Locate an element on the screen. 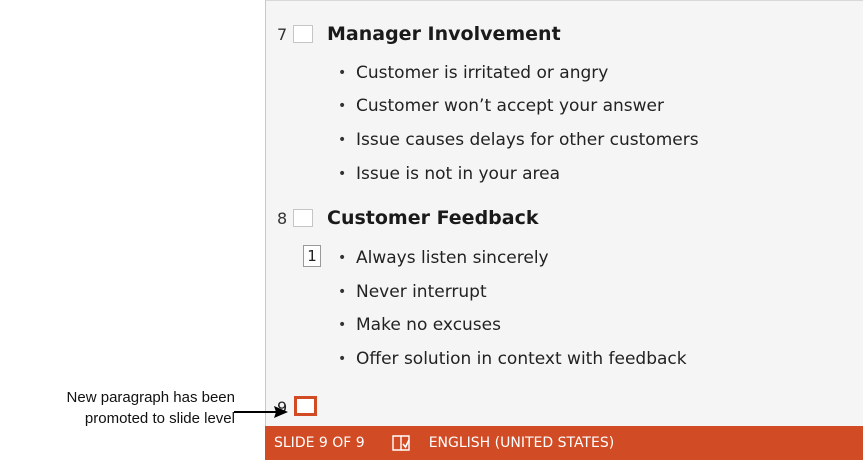 The height and width of the screenshot is (460, 863). bullet-item: • Always listen sincerely is located at coordinates (443, 258).